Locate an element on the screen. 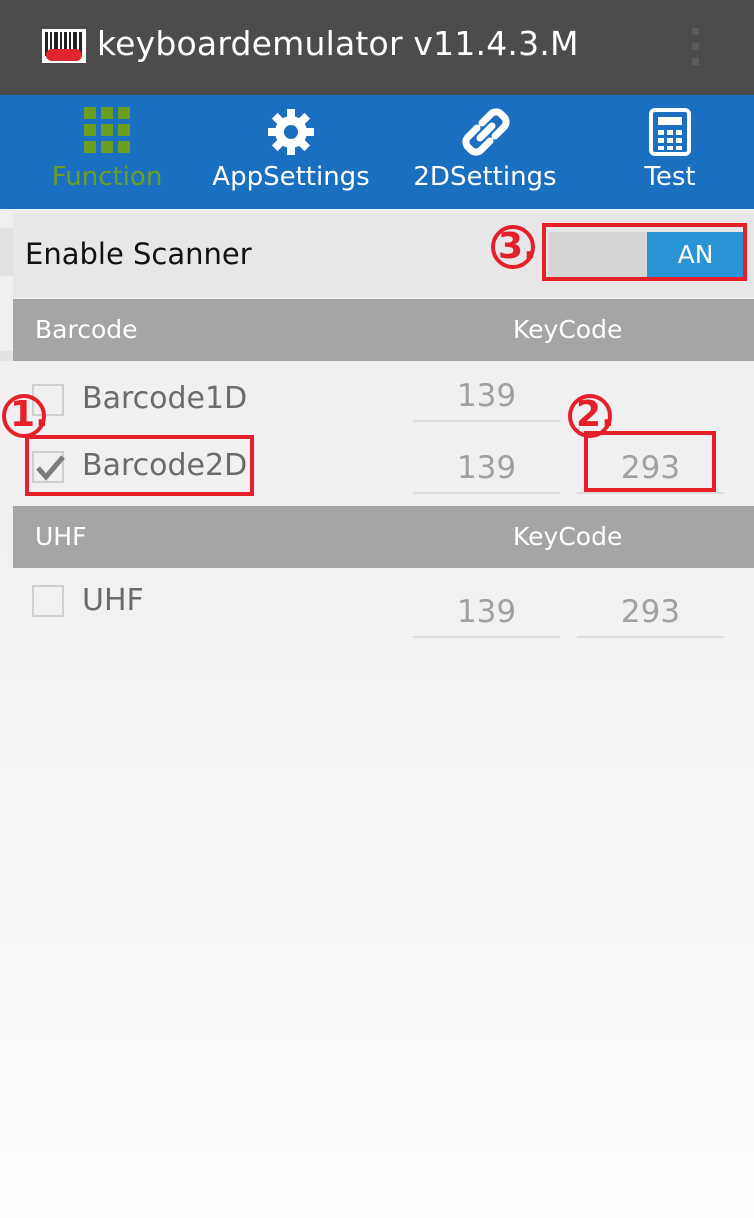 This screenshot has width=754, height=1218. grid-icon is located at coordinates (109, 132).